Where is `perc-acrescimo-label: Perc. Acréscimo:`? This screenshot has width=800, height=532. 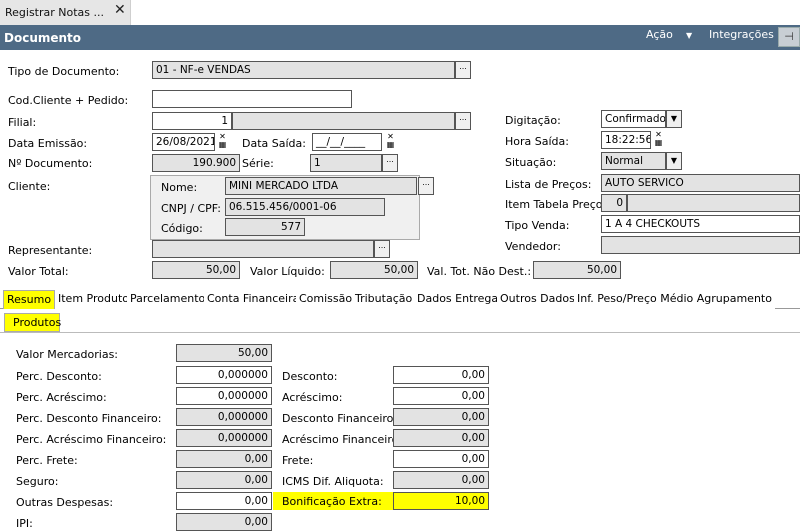
perc-acrescimo-label: Perc. Acréscimo: is located at coordinates (61, 397).